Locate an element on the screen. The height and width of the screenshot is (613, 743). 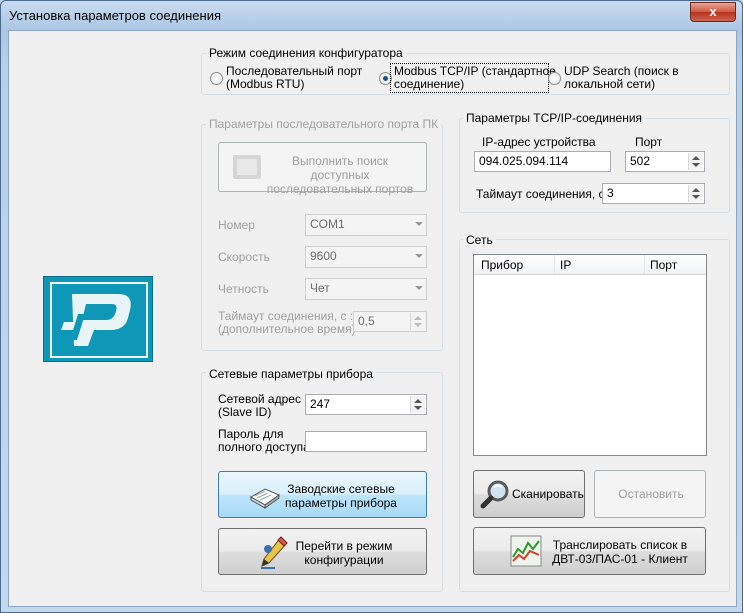
port-label: Порт is located at coordinates (649, 142).